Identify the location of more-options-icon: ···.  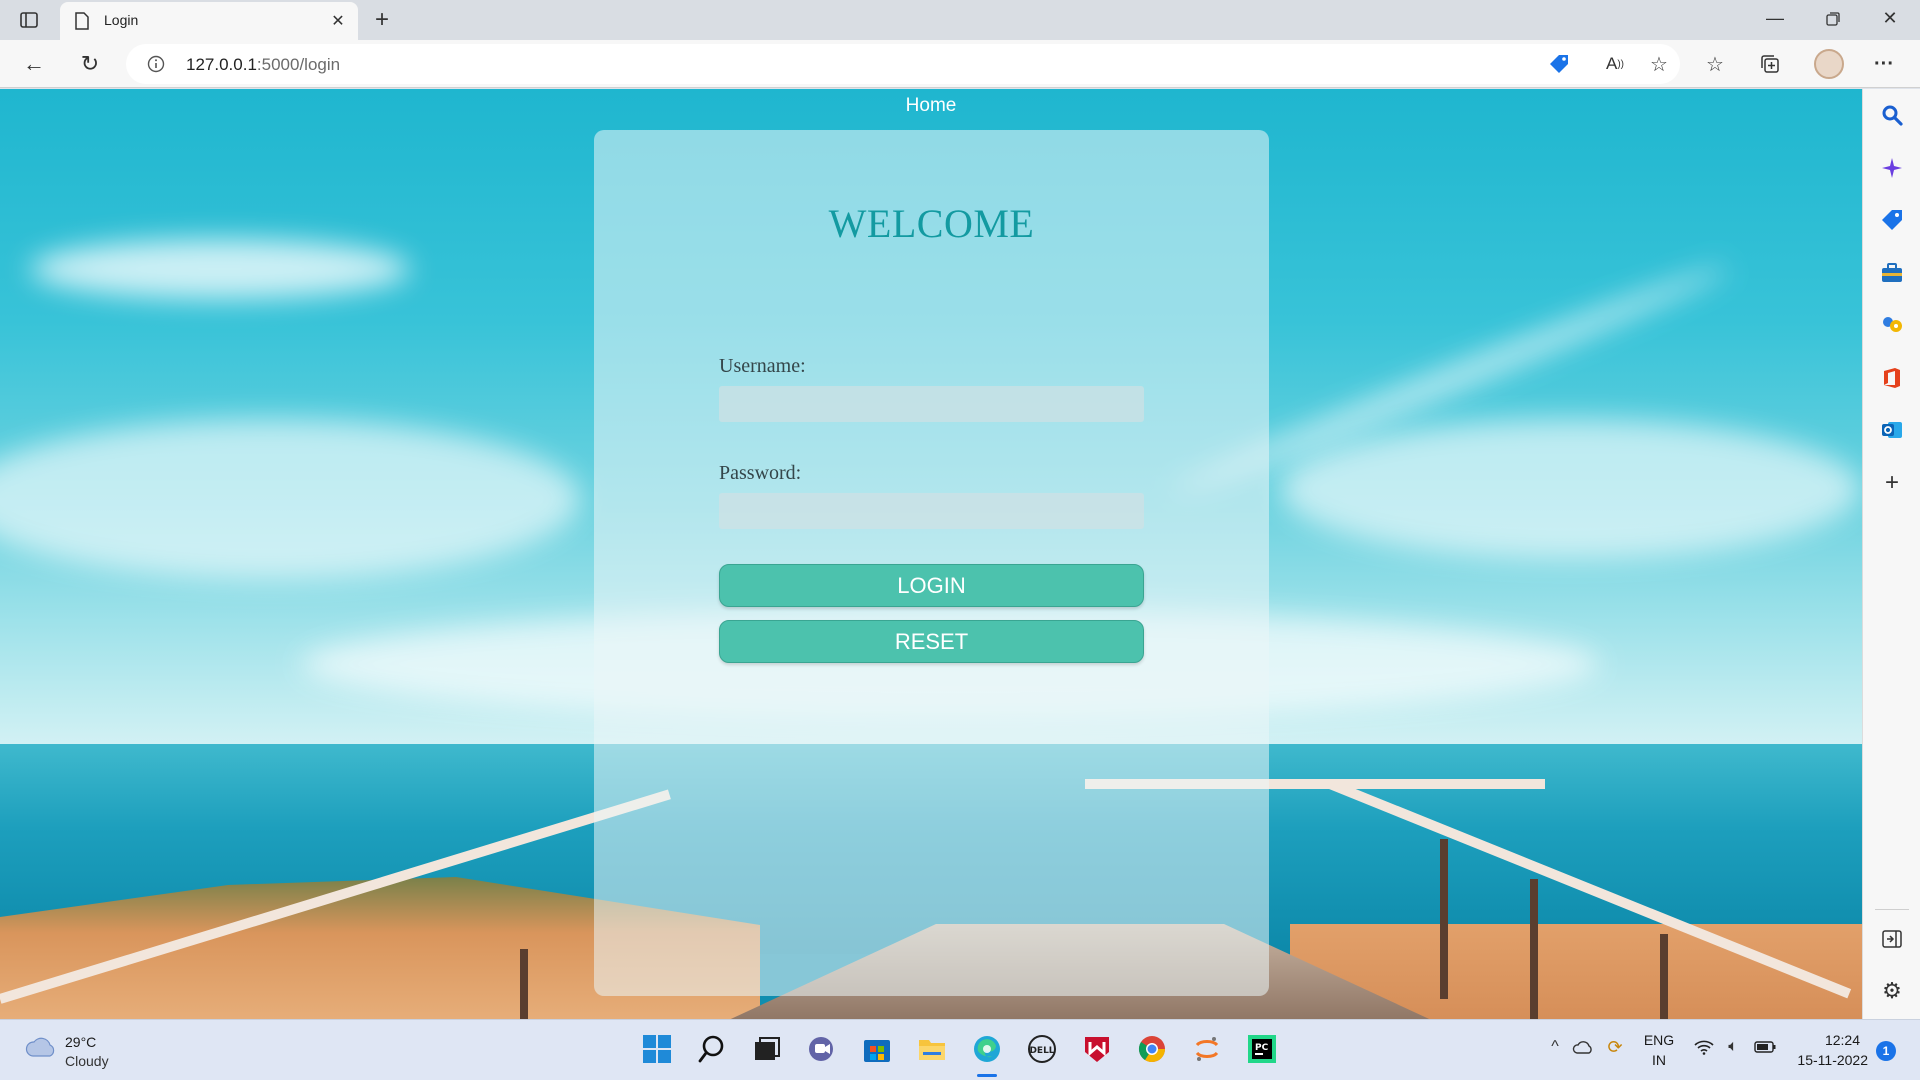
(1884, 64).